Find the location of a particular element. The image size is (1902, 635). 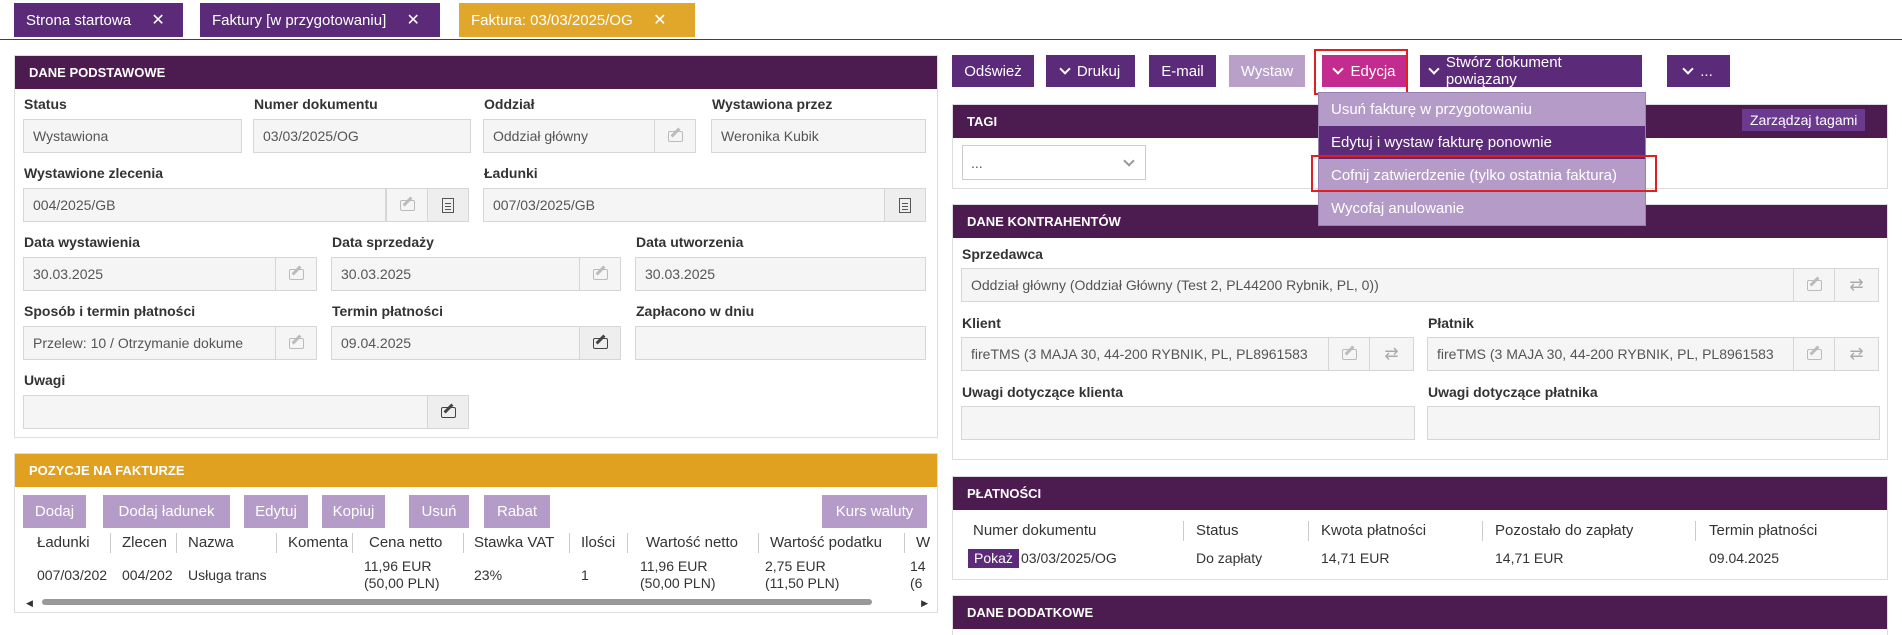

cell-payment-remaining: 14,71 EUR is located at coordinates (1529, 558).